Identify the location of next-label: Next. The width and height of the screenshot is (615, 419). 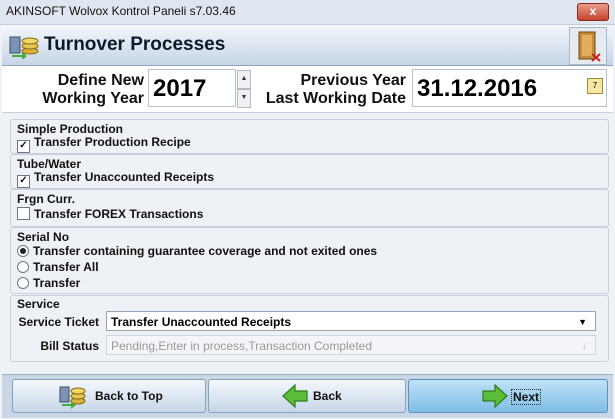
(526, 397).